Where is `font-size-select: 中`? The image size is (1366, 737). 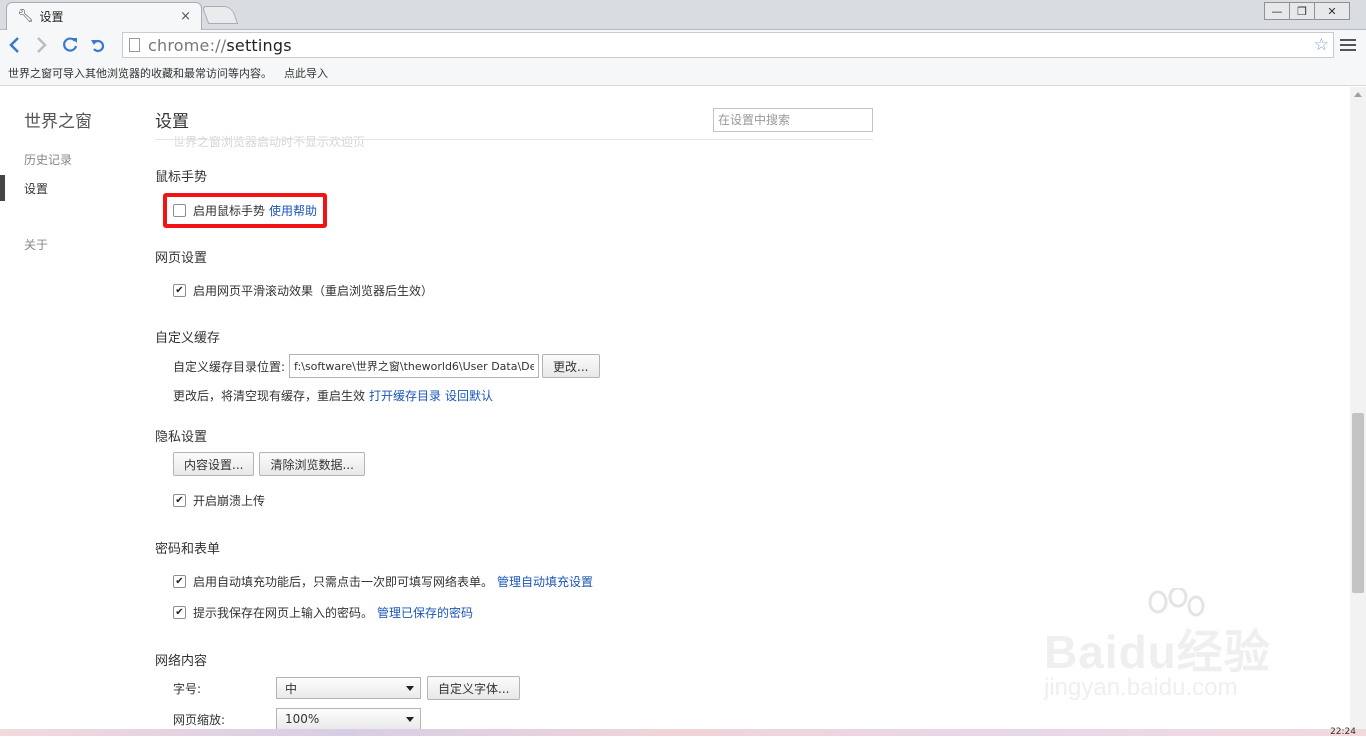
font-size-select: 中 is located at coordinates (348, 688).